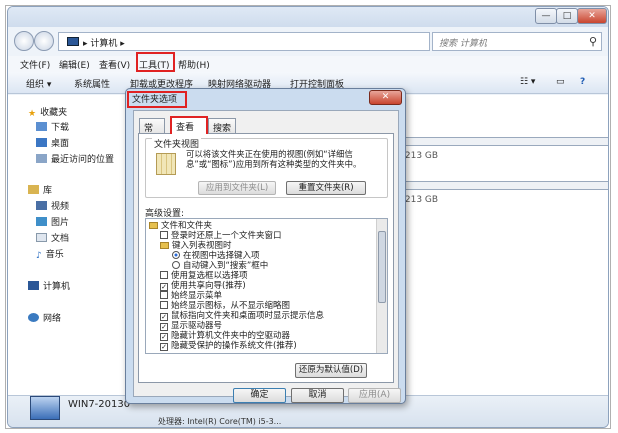 The width and height of the screenshot is (618, 433). What do you see at coordinates (560, 82) in the screenshot?
I see `preview-pane-icon: ▭` at bounding box center [560, 82].